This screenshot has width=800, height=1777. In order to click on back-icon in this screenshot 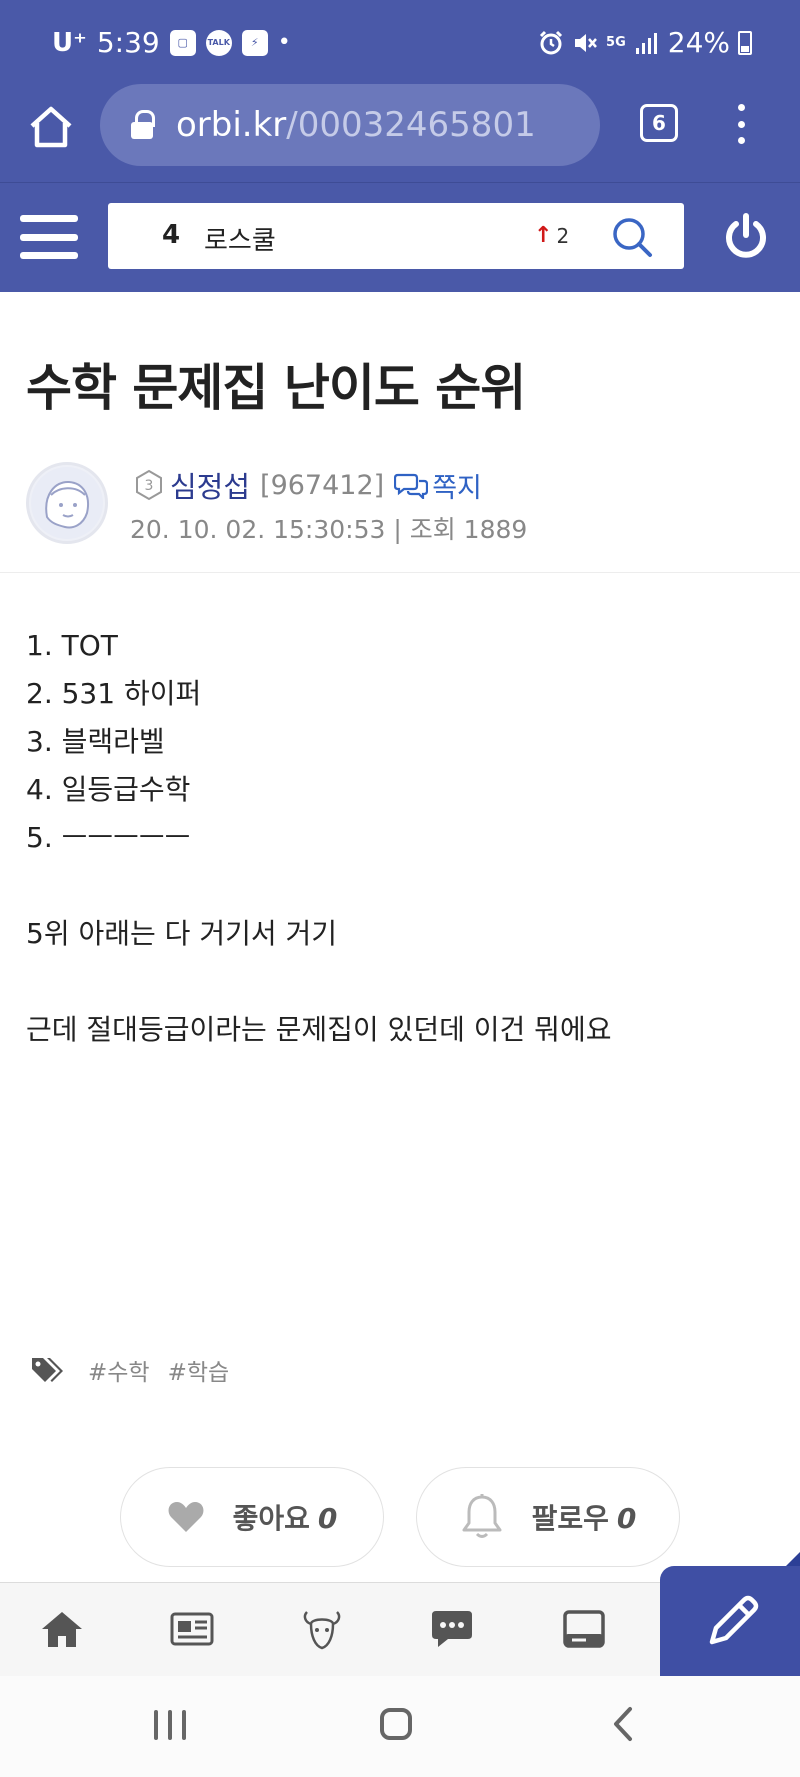, I will do `click(623, 1724)`.